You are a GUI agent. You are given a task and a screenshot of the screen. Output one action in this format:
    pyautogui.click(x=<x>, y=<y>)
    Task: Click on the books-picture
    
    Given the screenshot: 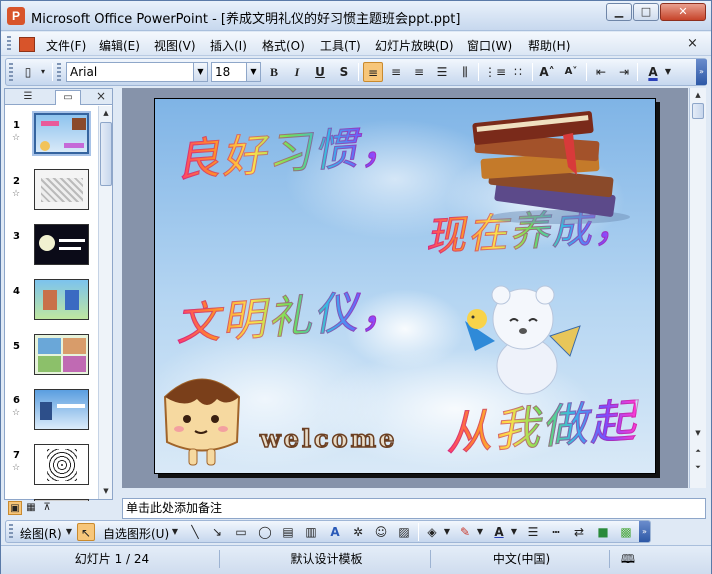 What is the action you would take?
    pyautogui.click(x=550, y=165)
    